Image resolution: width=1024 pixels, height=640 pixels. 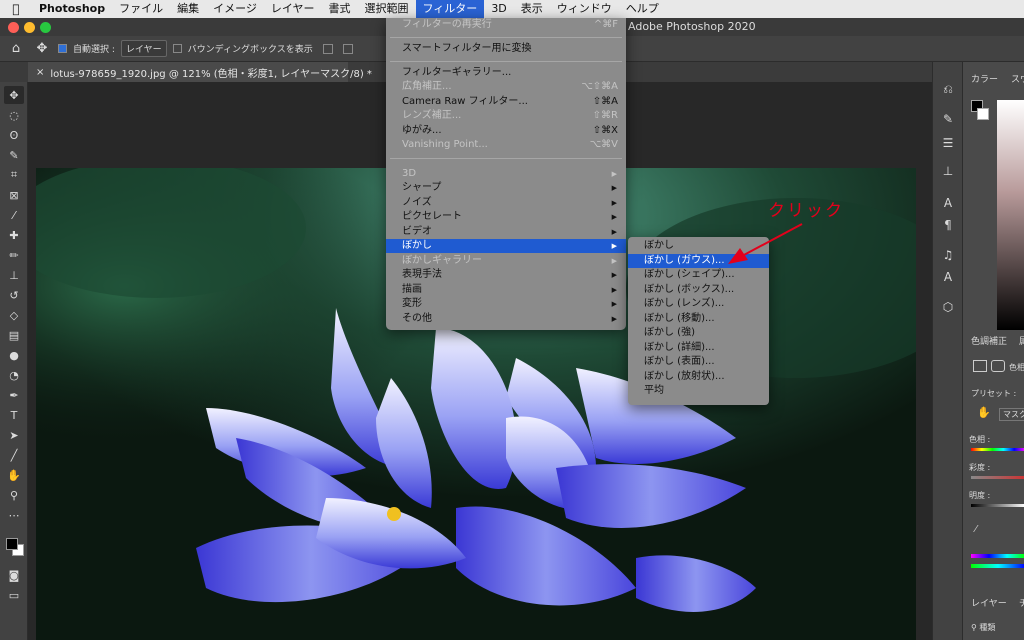 What do you see at coordinates (14, 575) in the screenshot?
I see `quick-mask-icon: ◙` at bounding box center [14, 575].